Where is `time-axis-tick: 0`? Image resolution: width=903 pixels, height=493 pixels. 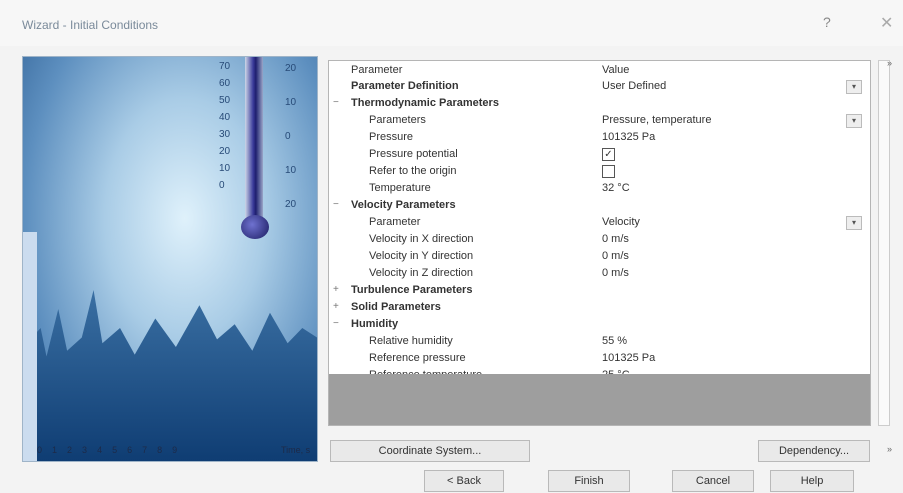 time-axis-tick: 0 is located at coordinates (45, 450).